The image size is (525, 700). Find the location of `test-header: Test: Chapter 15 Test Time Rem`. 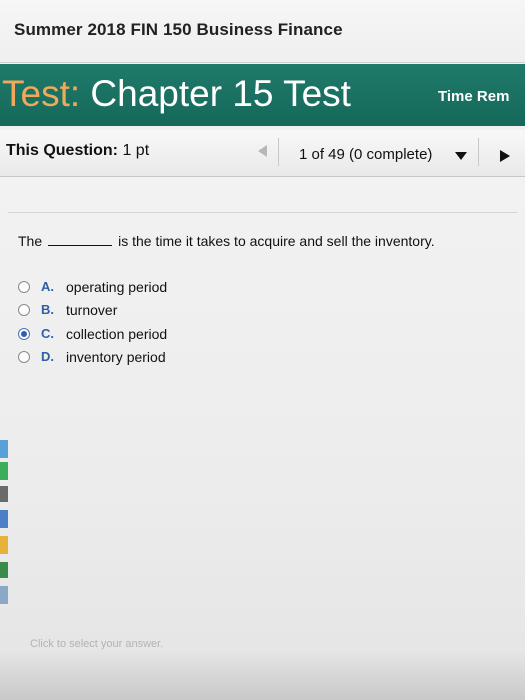

test-header: Test: Chapter 15 Test Time Rem is located at coordinates (262, 95).